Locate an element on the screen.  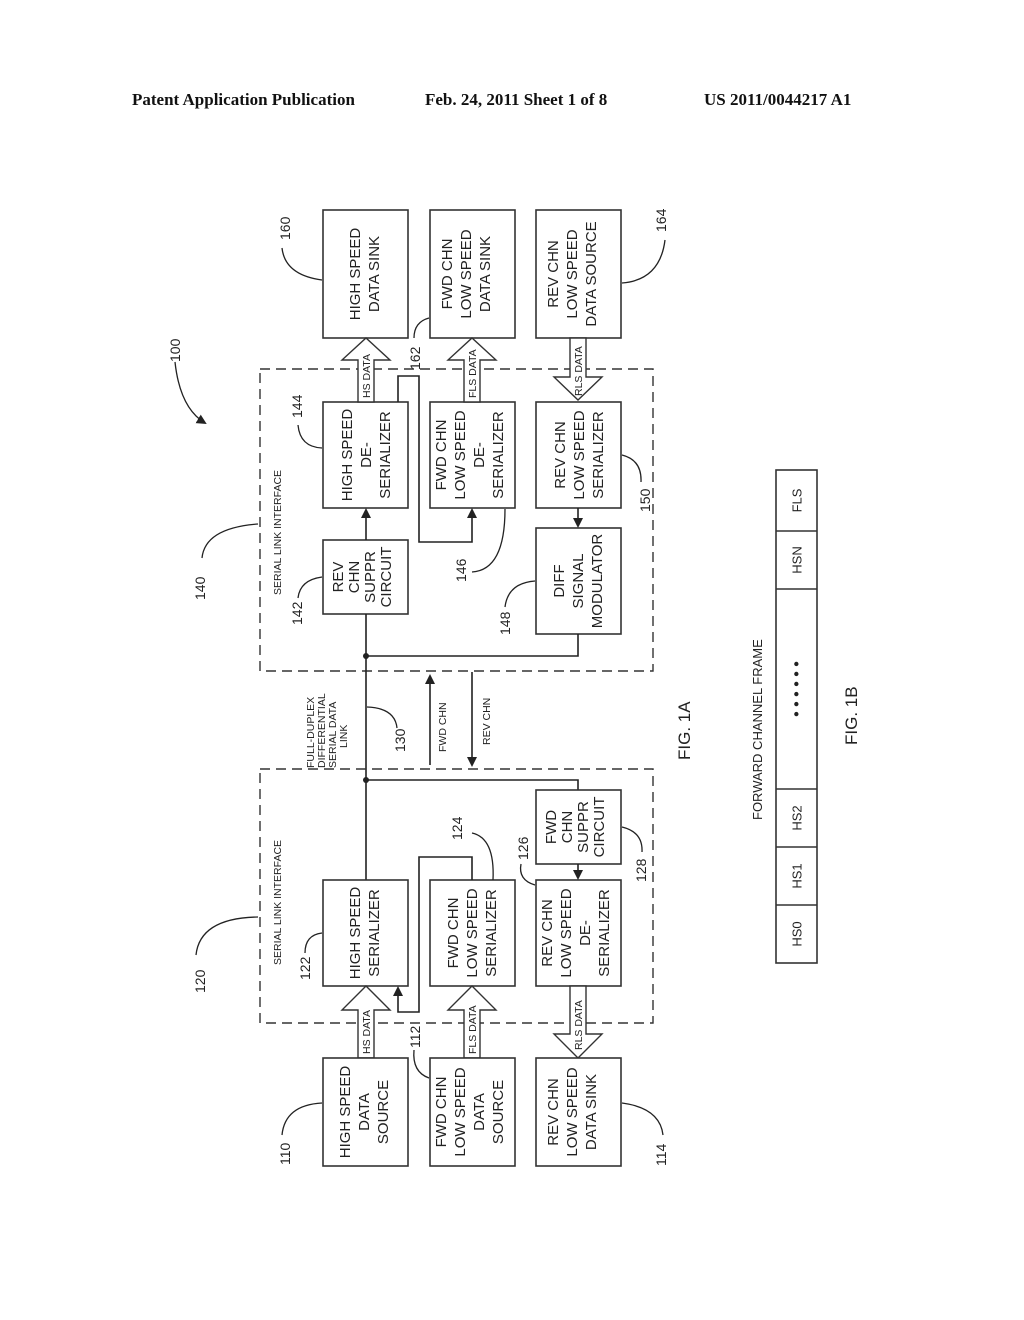
ref-148: 148 is located at coordinates (505, 623).